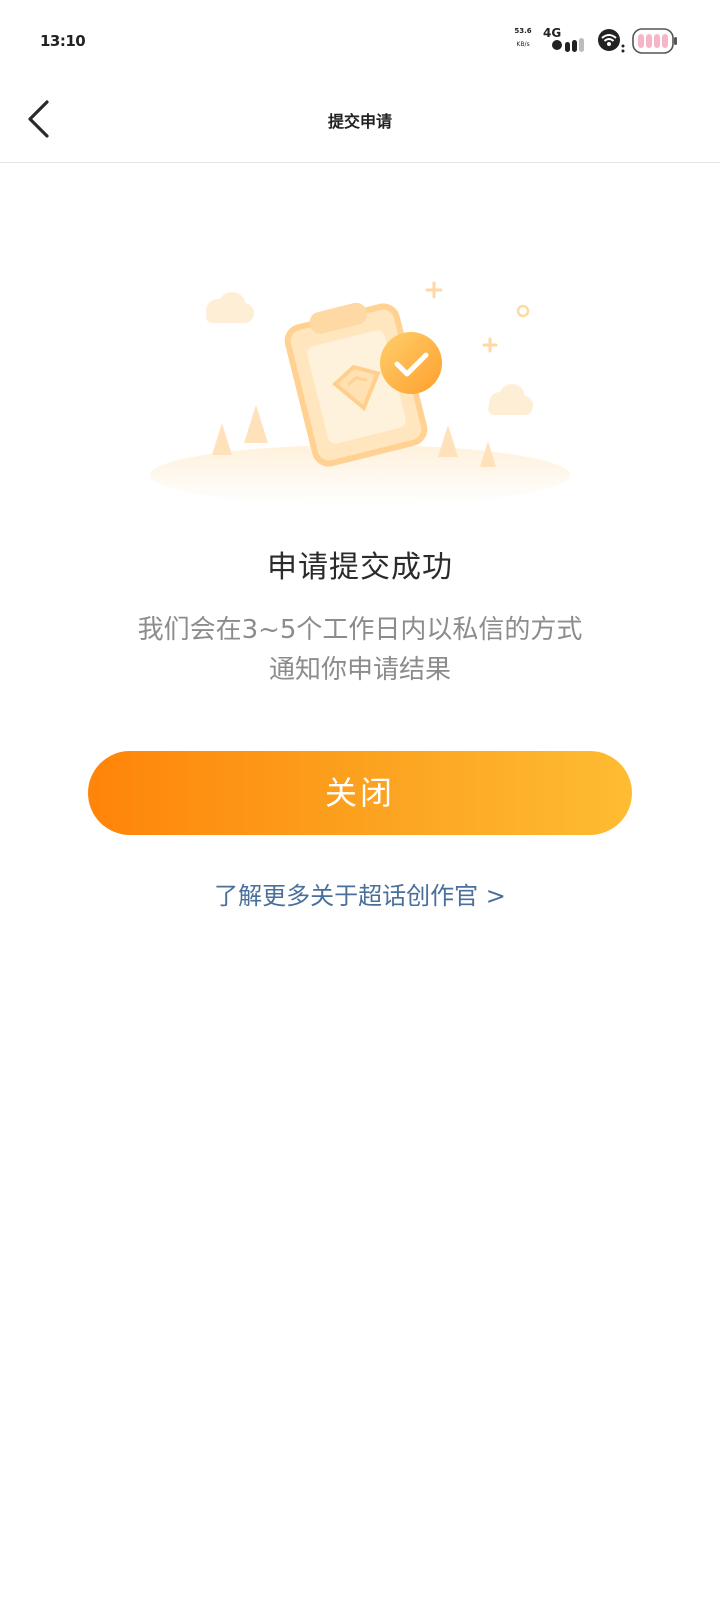 The width and height of the screenshot is (720, 1608). What do you see at coordinates (63, 41) in the screenshot?
I see `status-time: 13:10` at bounding box center [63, 41].